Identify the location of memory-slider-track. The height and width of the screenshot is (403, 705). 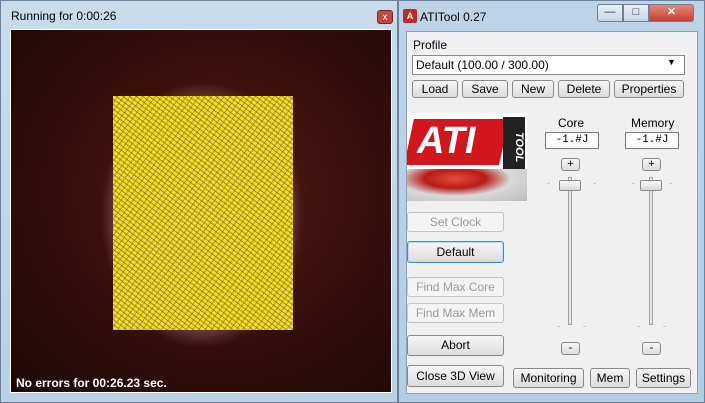
(651, 251).